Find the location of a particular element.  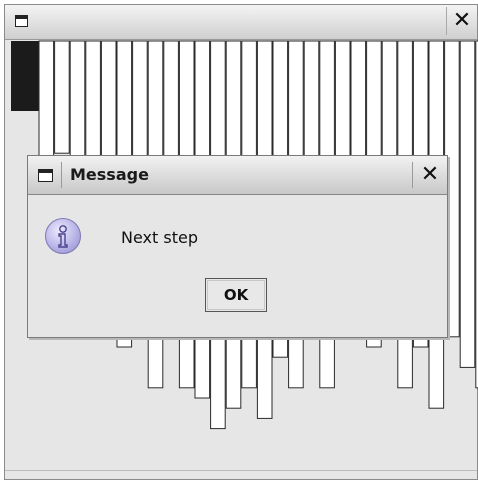

selected-bar-marker is located at coordinates (25, 76).